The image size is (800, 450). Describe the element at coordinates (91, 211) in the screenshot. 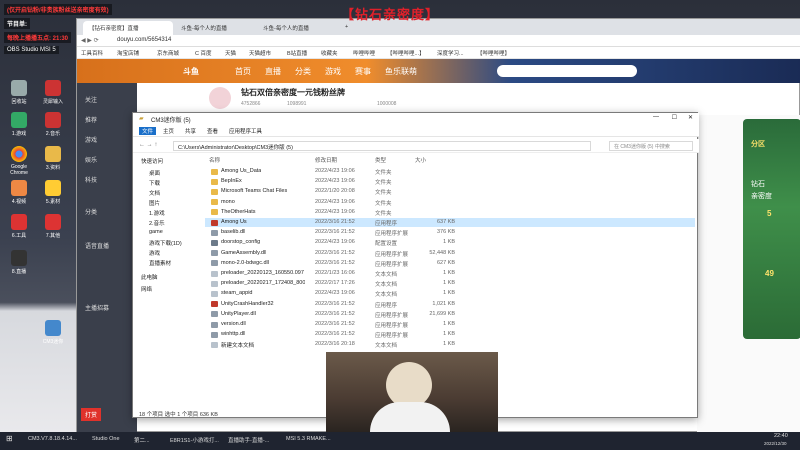

I see `sidebar-item: 分类` at that location.